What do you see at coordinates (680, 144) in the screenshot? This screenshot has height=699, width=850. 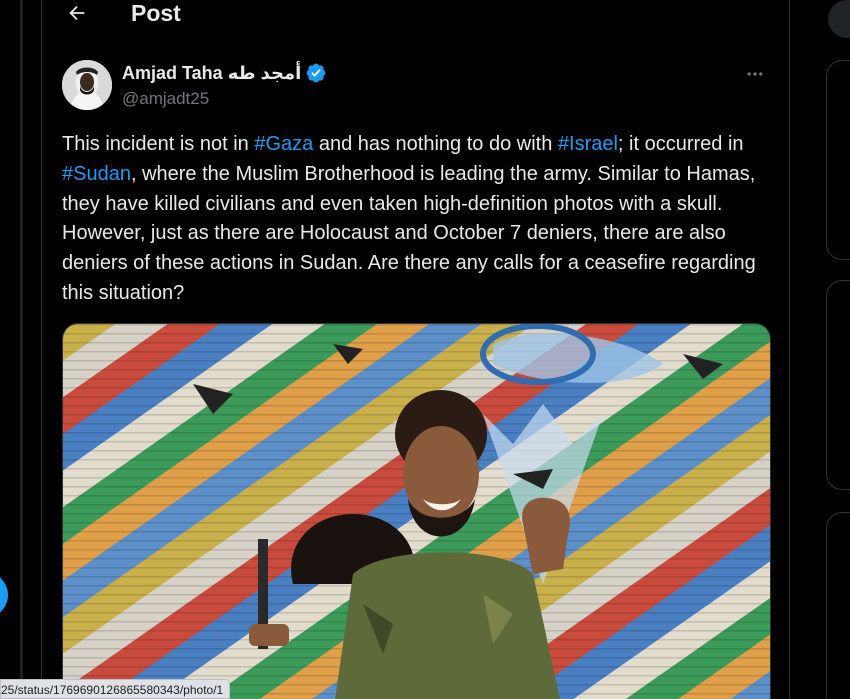 I see `tweet-text-segment: ; it occurred in` at bounding box center [680, 144].